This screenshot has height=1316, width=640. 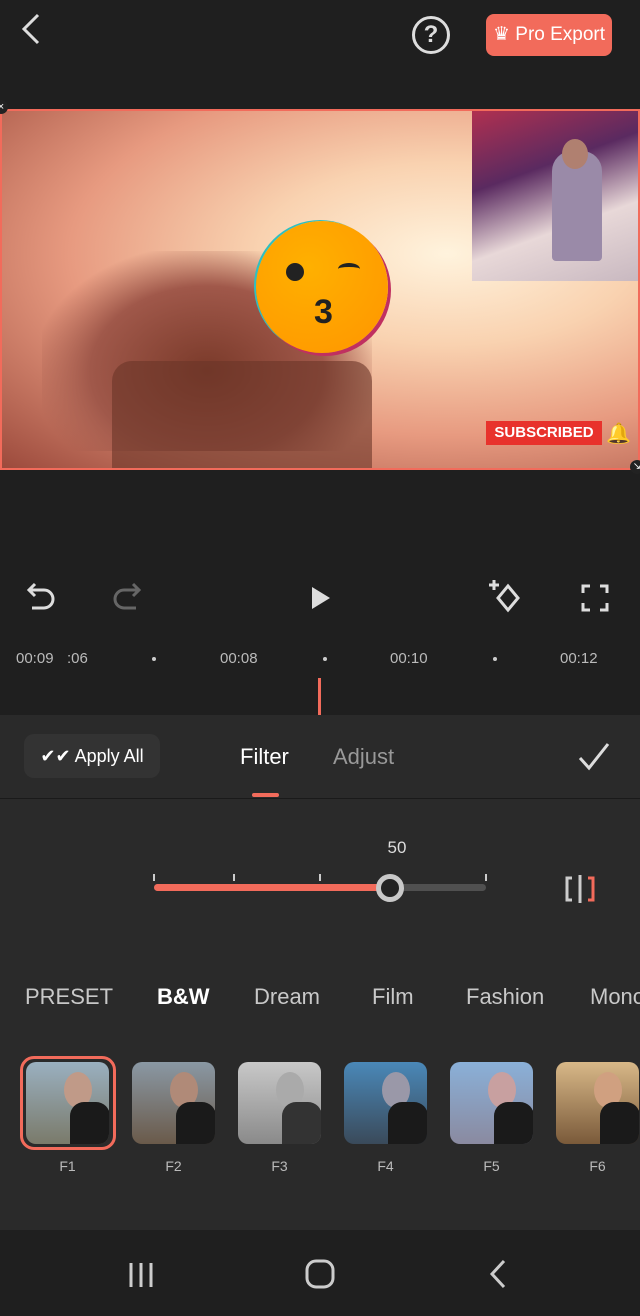 I want to click on home-icon, so click(x=320, y=1274).